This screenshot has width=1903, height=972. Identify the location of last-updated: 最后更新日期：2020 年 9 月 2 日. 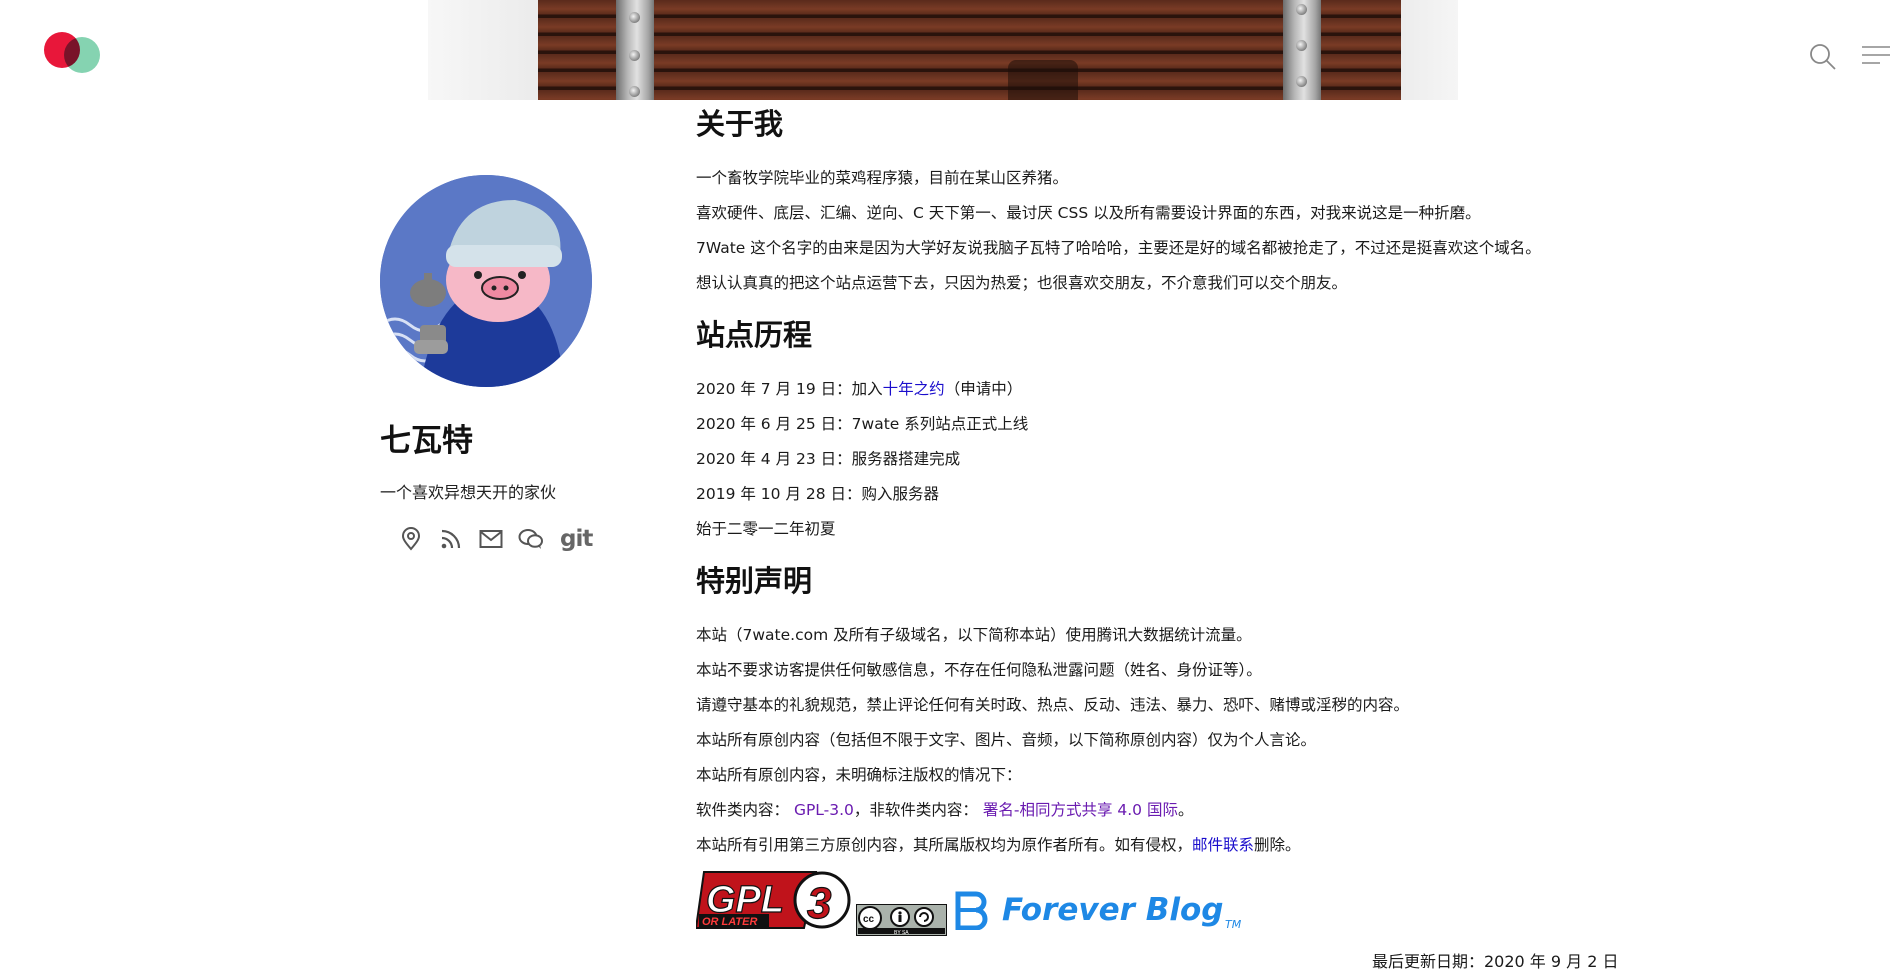
(1495, 961).